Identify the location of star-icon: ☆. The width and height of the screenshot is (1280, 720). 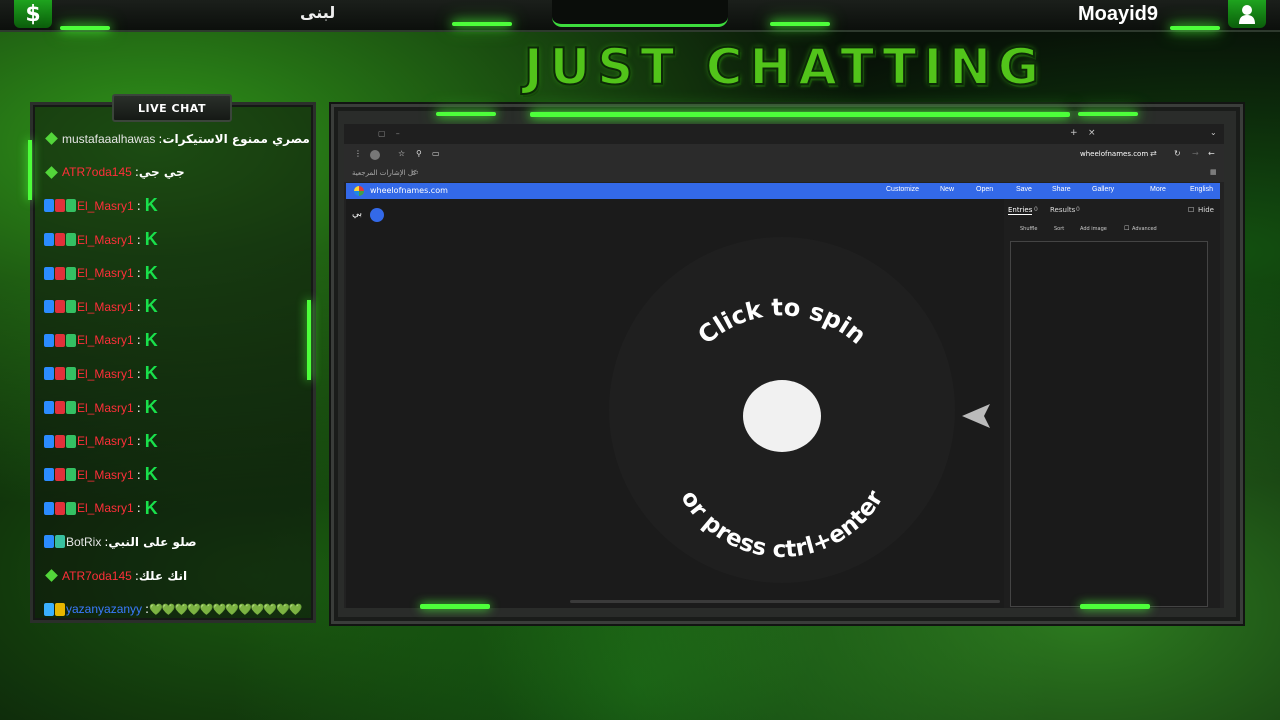
(401, 153).